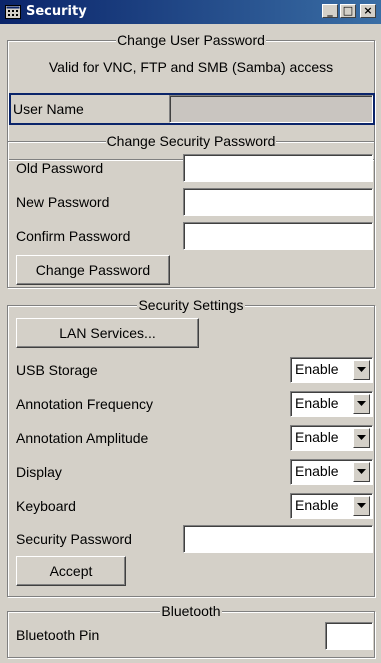 The height and width of the screenshot is (663, 381). Describe the element at coordinates (60, 168) in the screenshot. I see `old-password-label: Old Password` at that location.